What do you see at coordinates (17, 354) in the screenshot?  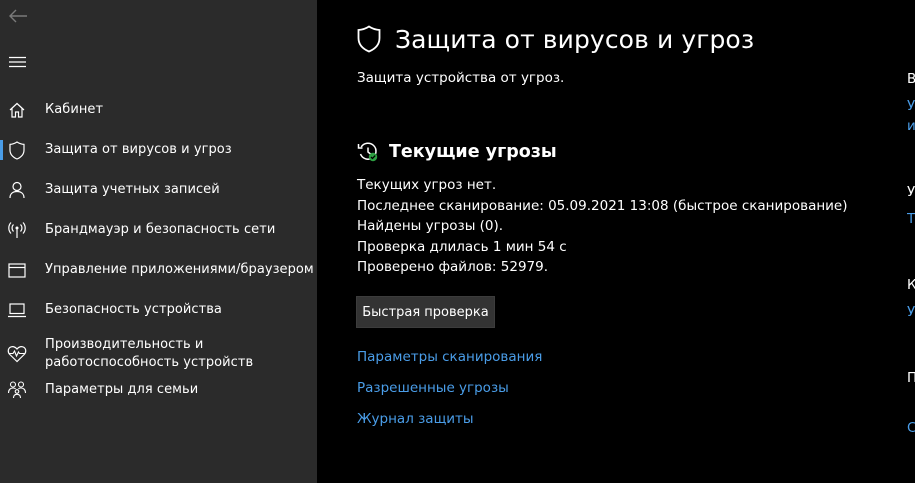 I see `heart-pulse-icon` at bounding box center [17, 354].